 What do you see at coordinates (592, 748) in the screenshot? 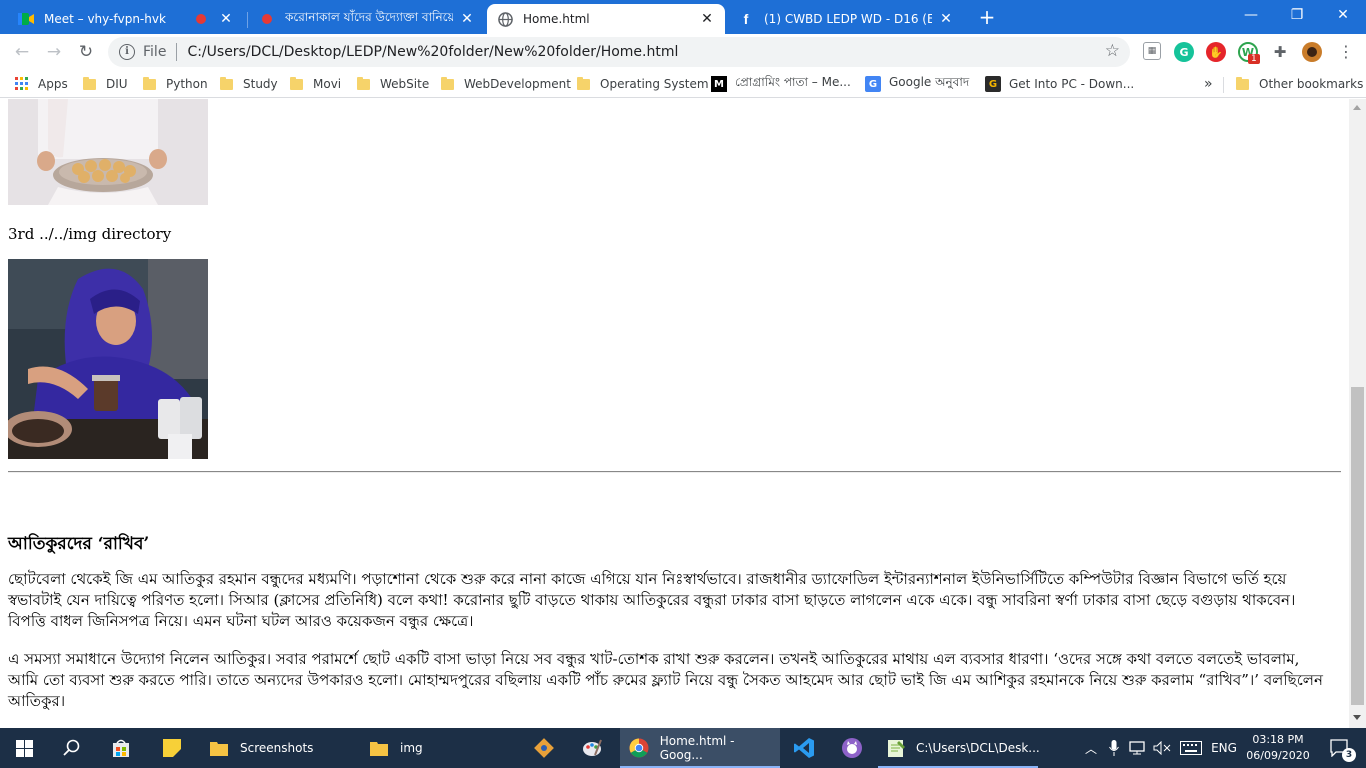
I see `taskbar-paint-app` at bounding box center [592, 748].